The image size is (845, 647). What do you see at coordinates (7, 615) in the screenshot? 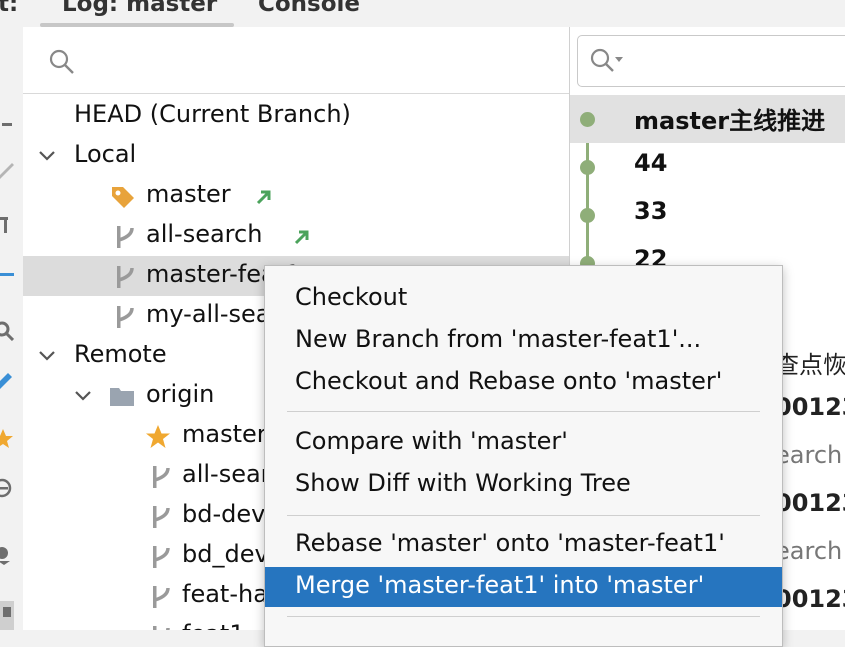
I see `layout-icon` at bounding box center [7, 615].